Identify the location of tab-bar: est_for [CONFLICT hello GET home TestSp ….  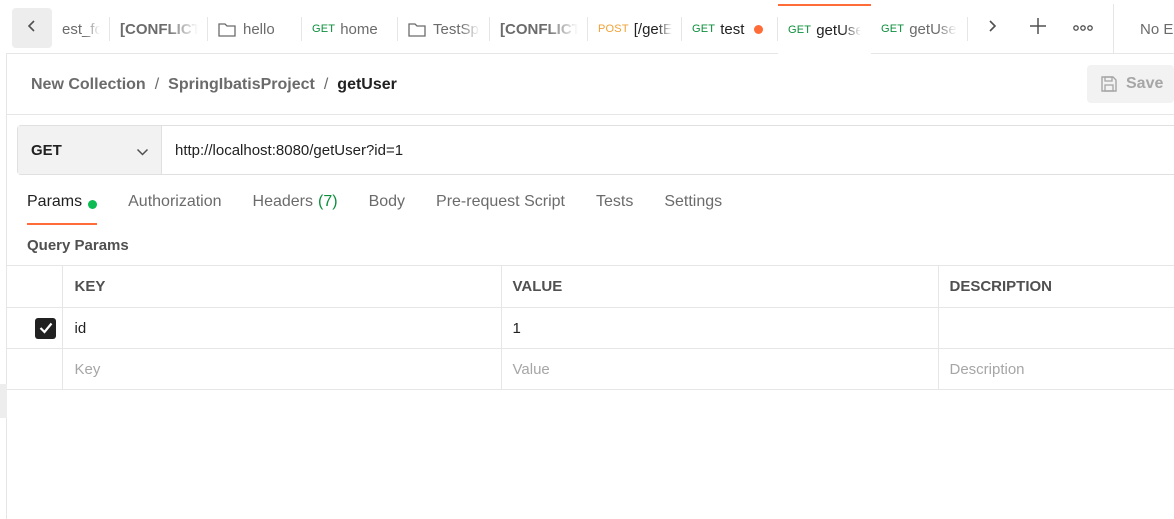
(587, 27).